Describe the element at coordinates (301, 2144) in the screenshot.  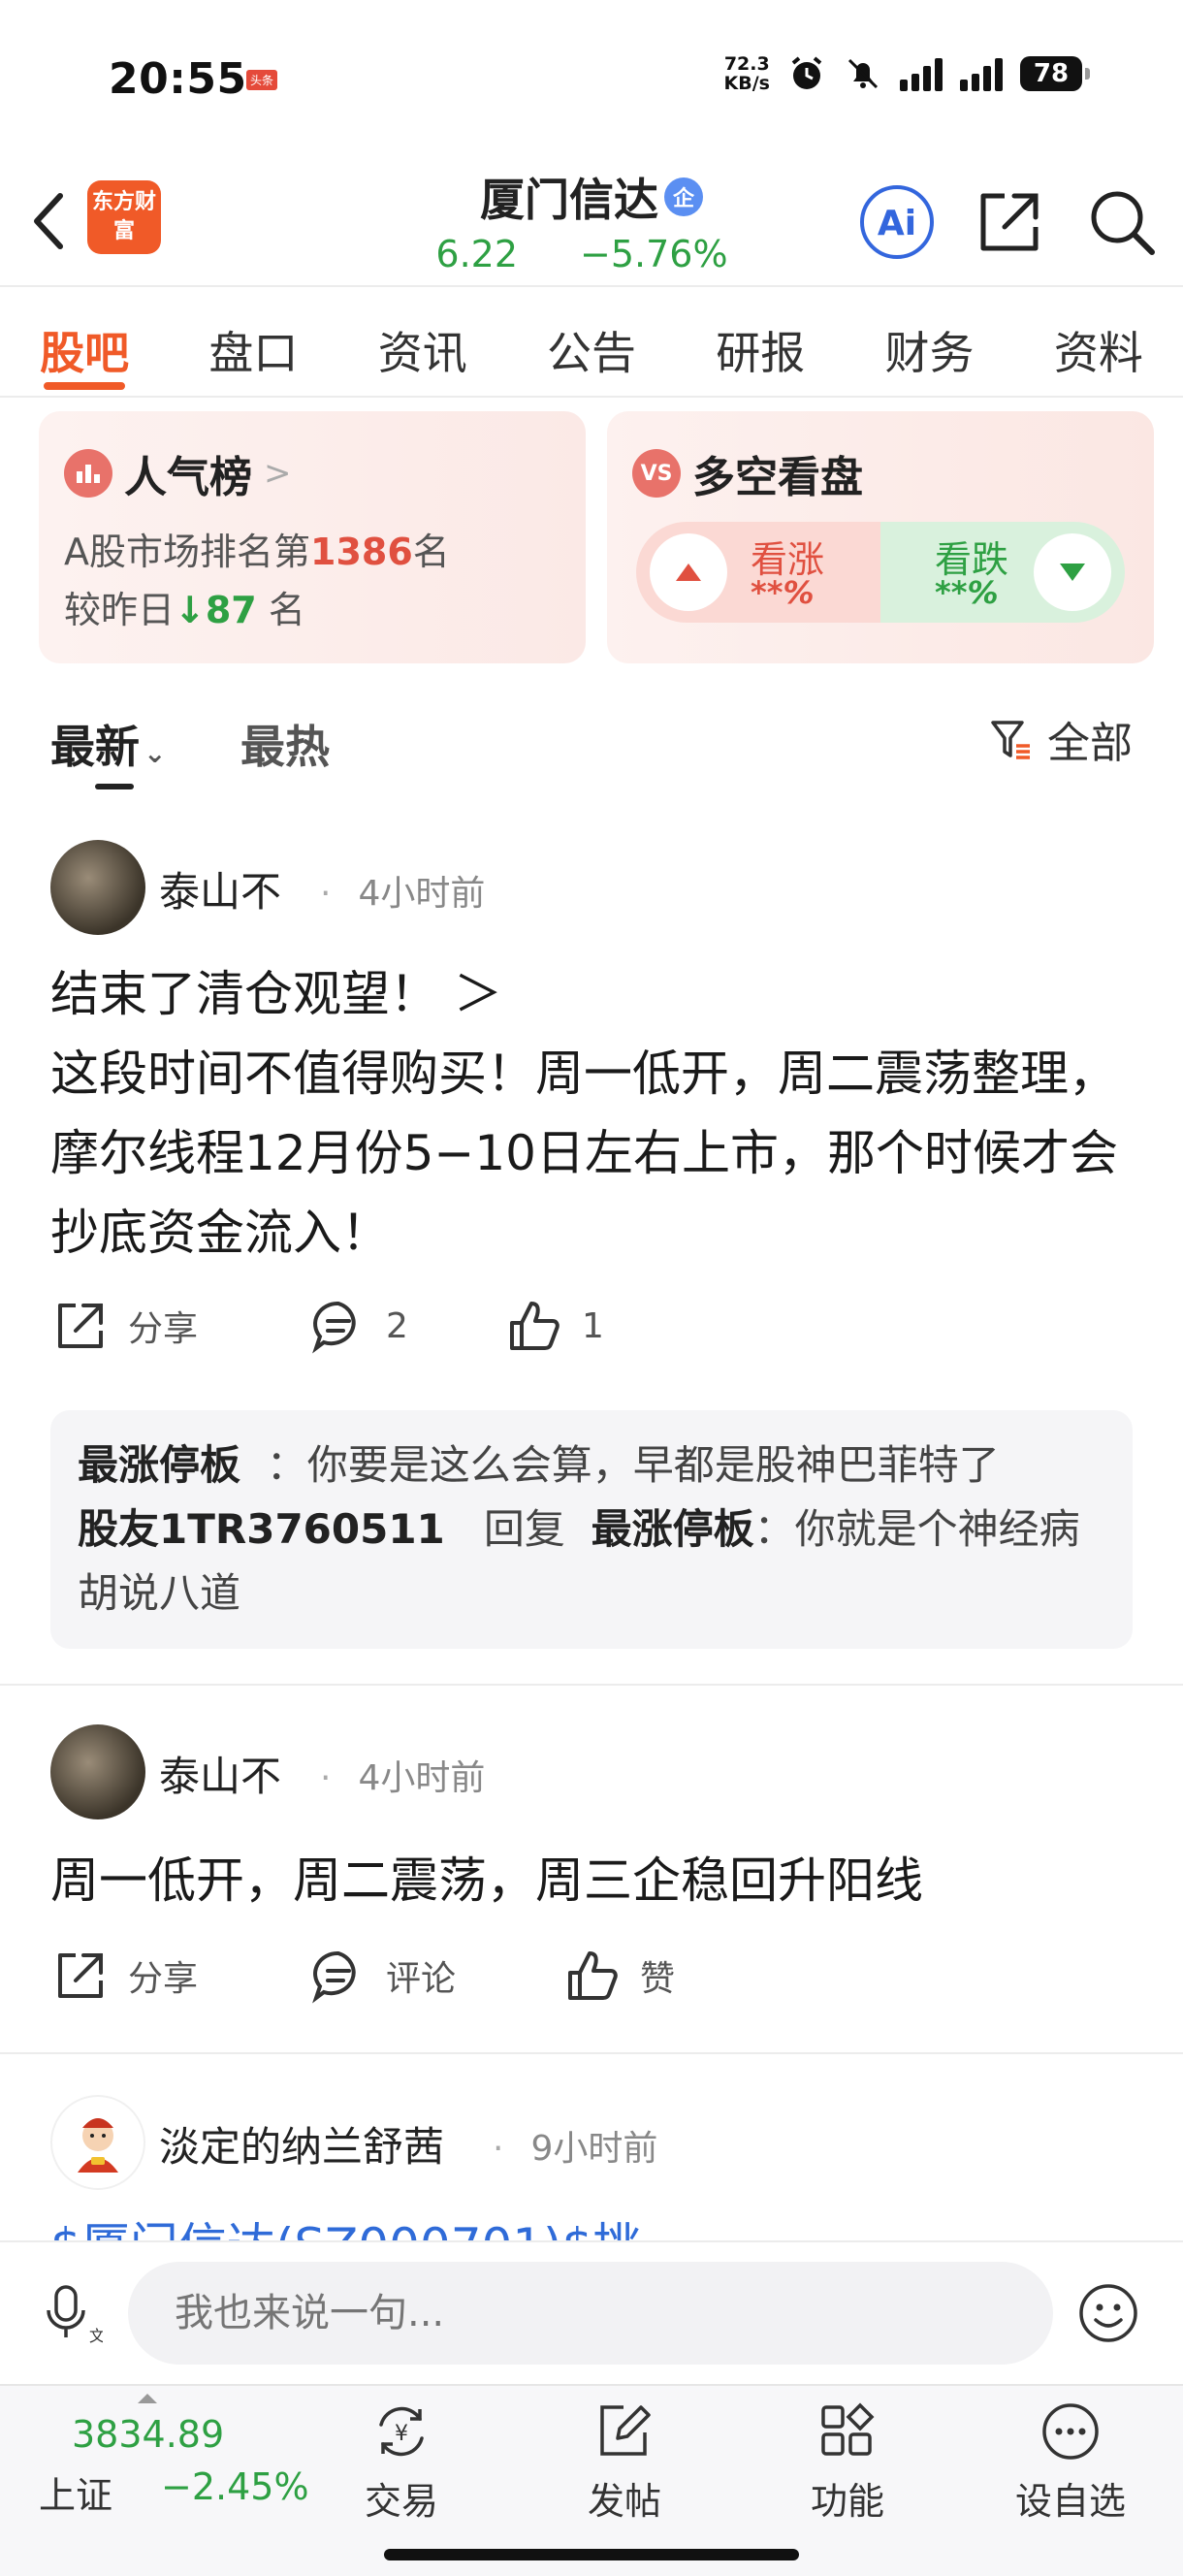
I see `post-author: 淡定的纳兰舒茜` at that location.